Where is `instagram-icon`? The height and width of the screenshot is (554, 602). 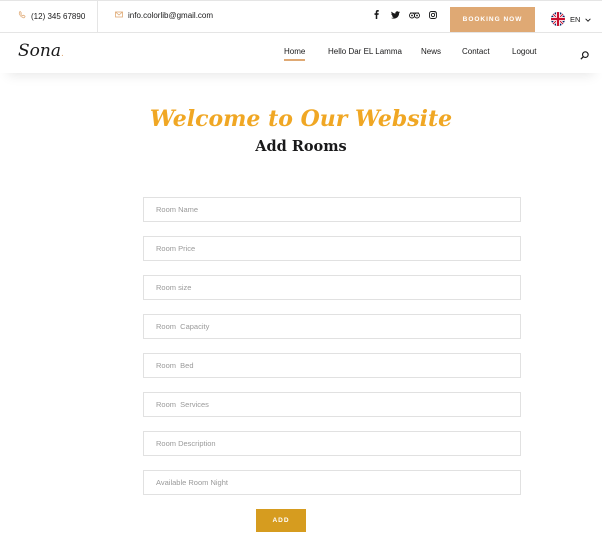 instagram-icon is located at coordinates (433, 15).